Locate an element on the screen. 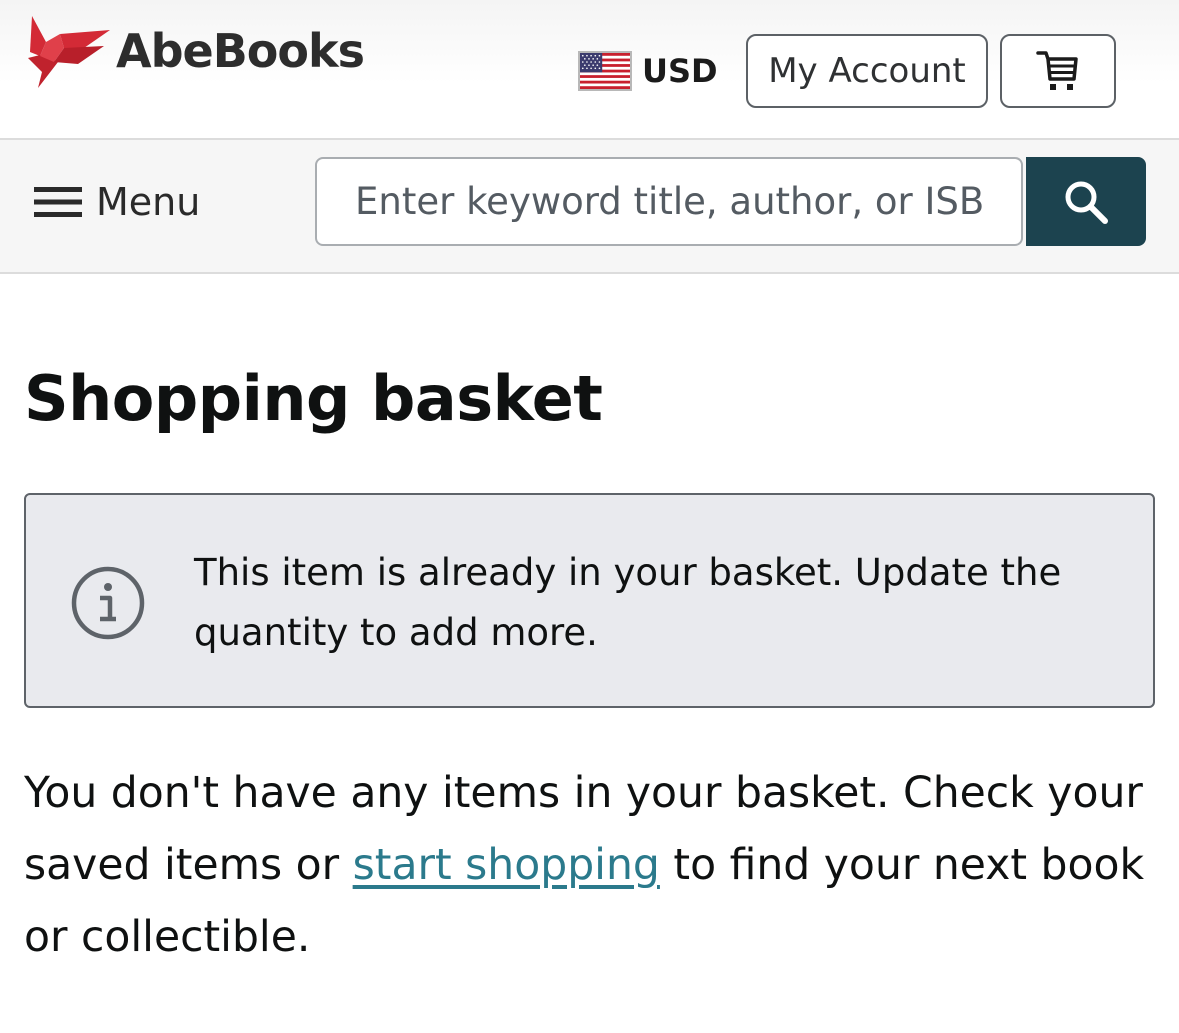 The image size is (1179, 1033). currency-selector: USD is located at coordinates (648, 71).